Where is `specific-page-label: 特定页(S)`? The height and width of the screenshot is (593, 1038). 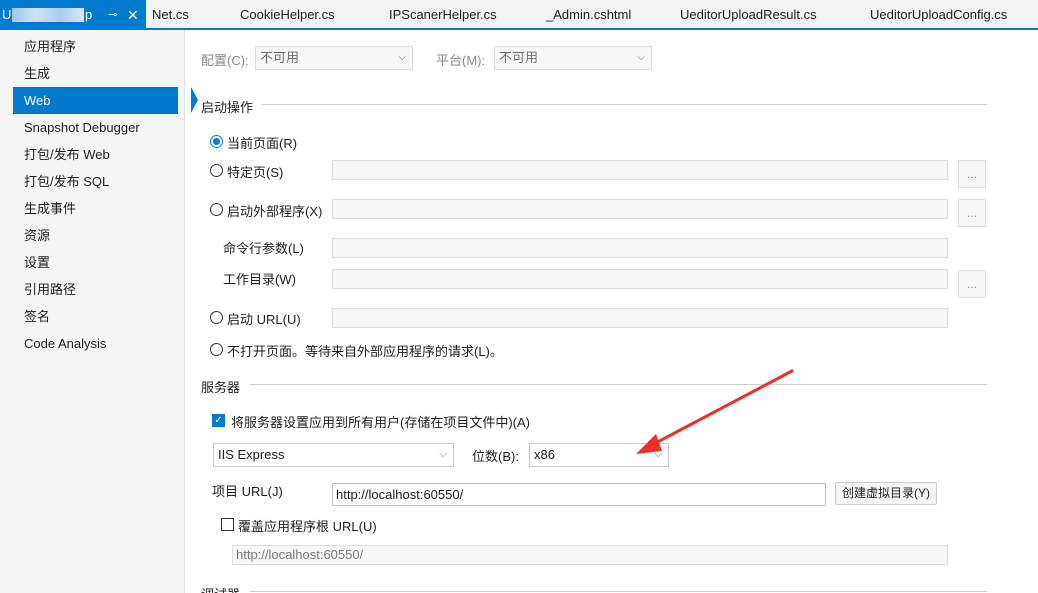 specific-page-label: 特定页(S) is located at coordinates (255, 172).